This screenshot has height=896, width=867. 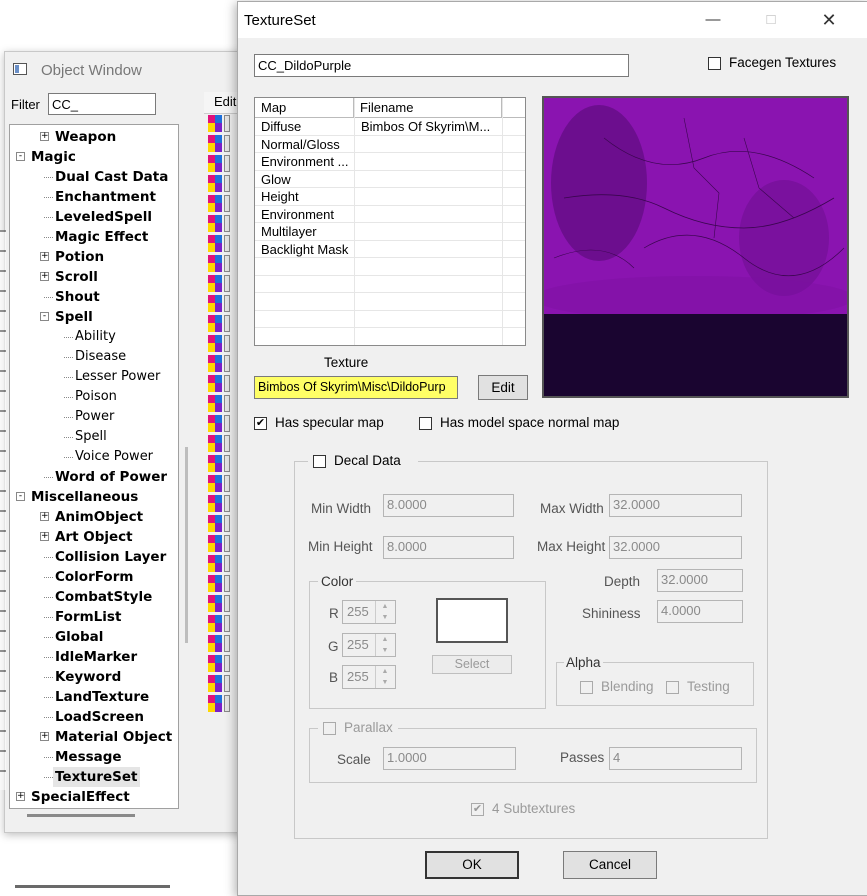 I want to click on model-space-checkbox, so click(x=425, y=423).